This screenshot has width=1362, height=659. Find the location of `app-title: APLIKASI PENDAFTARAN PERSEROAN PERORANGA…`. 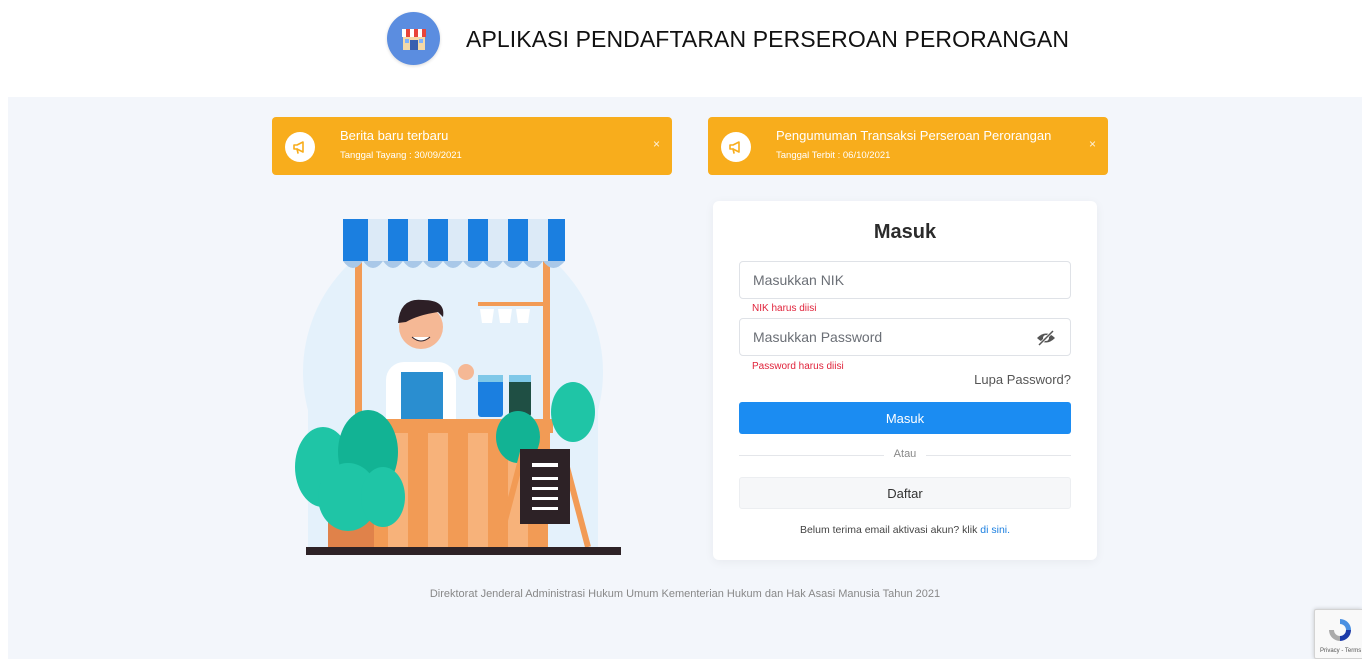

app-title: APLIKASI PENDAFTARAN PERSEROAN PERORANGA… is located at coordinates (768, 39).